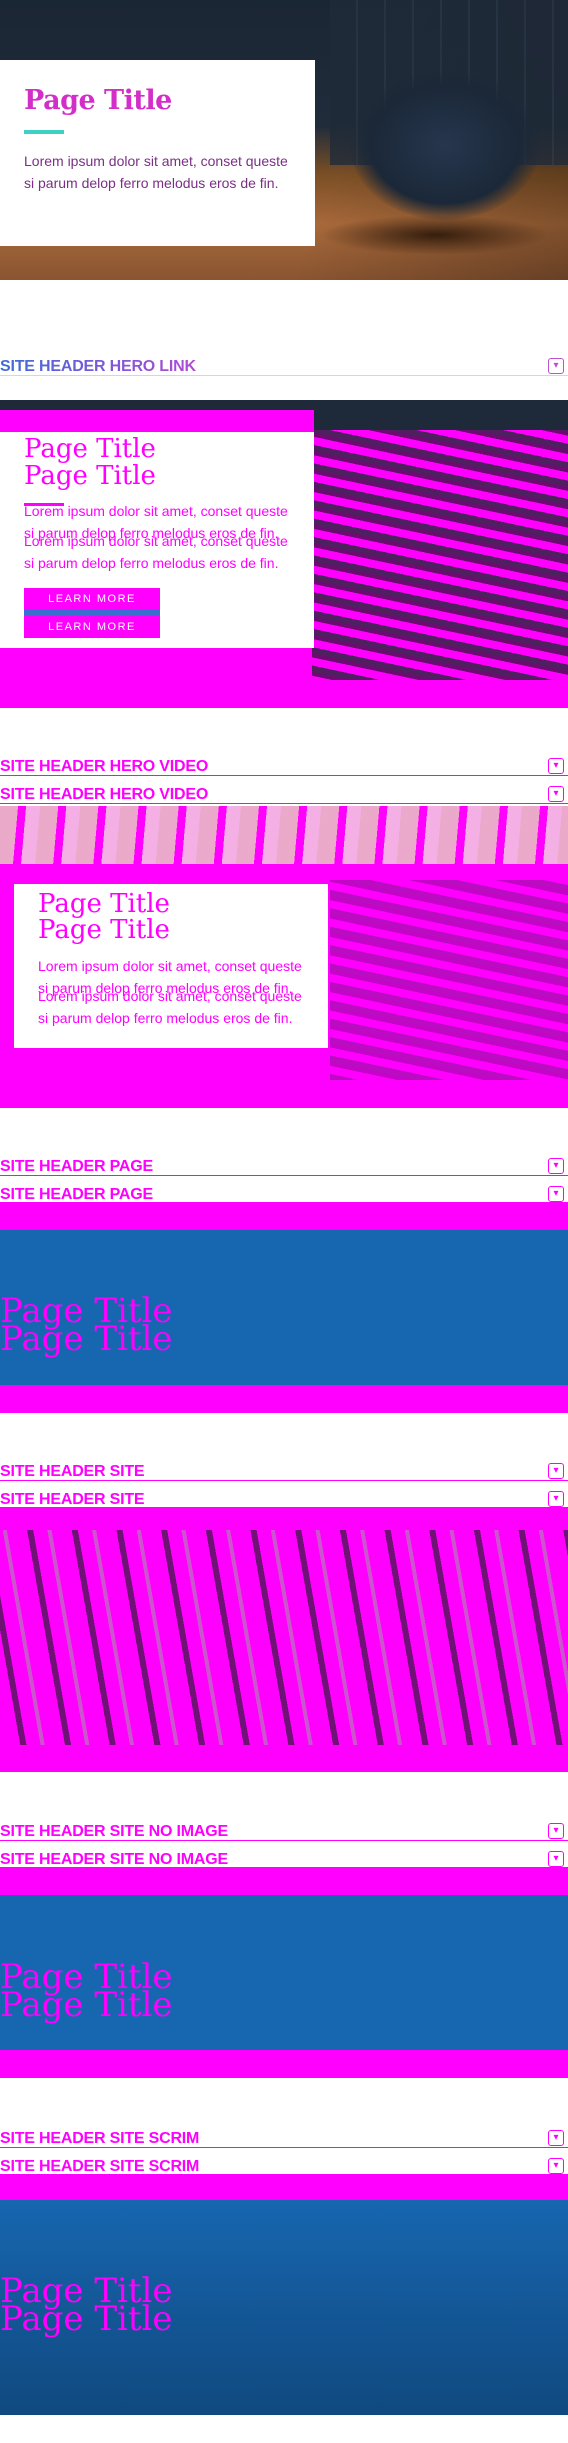 The width and height of the screenshot is (568, 2443). Describe the element at coordinates (157, 421) in the screenshot. I see `hero-link-card-band` at that location.